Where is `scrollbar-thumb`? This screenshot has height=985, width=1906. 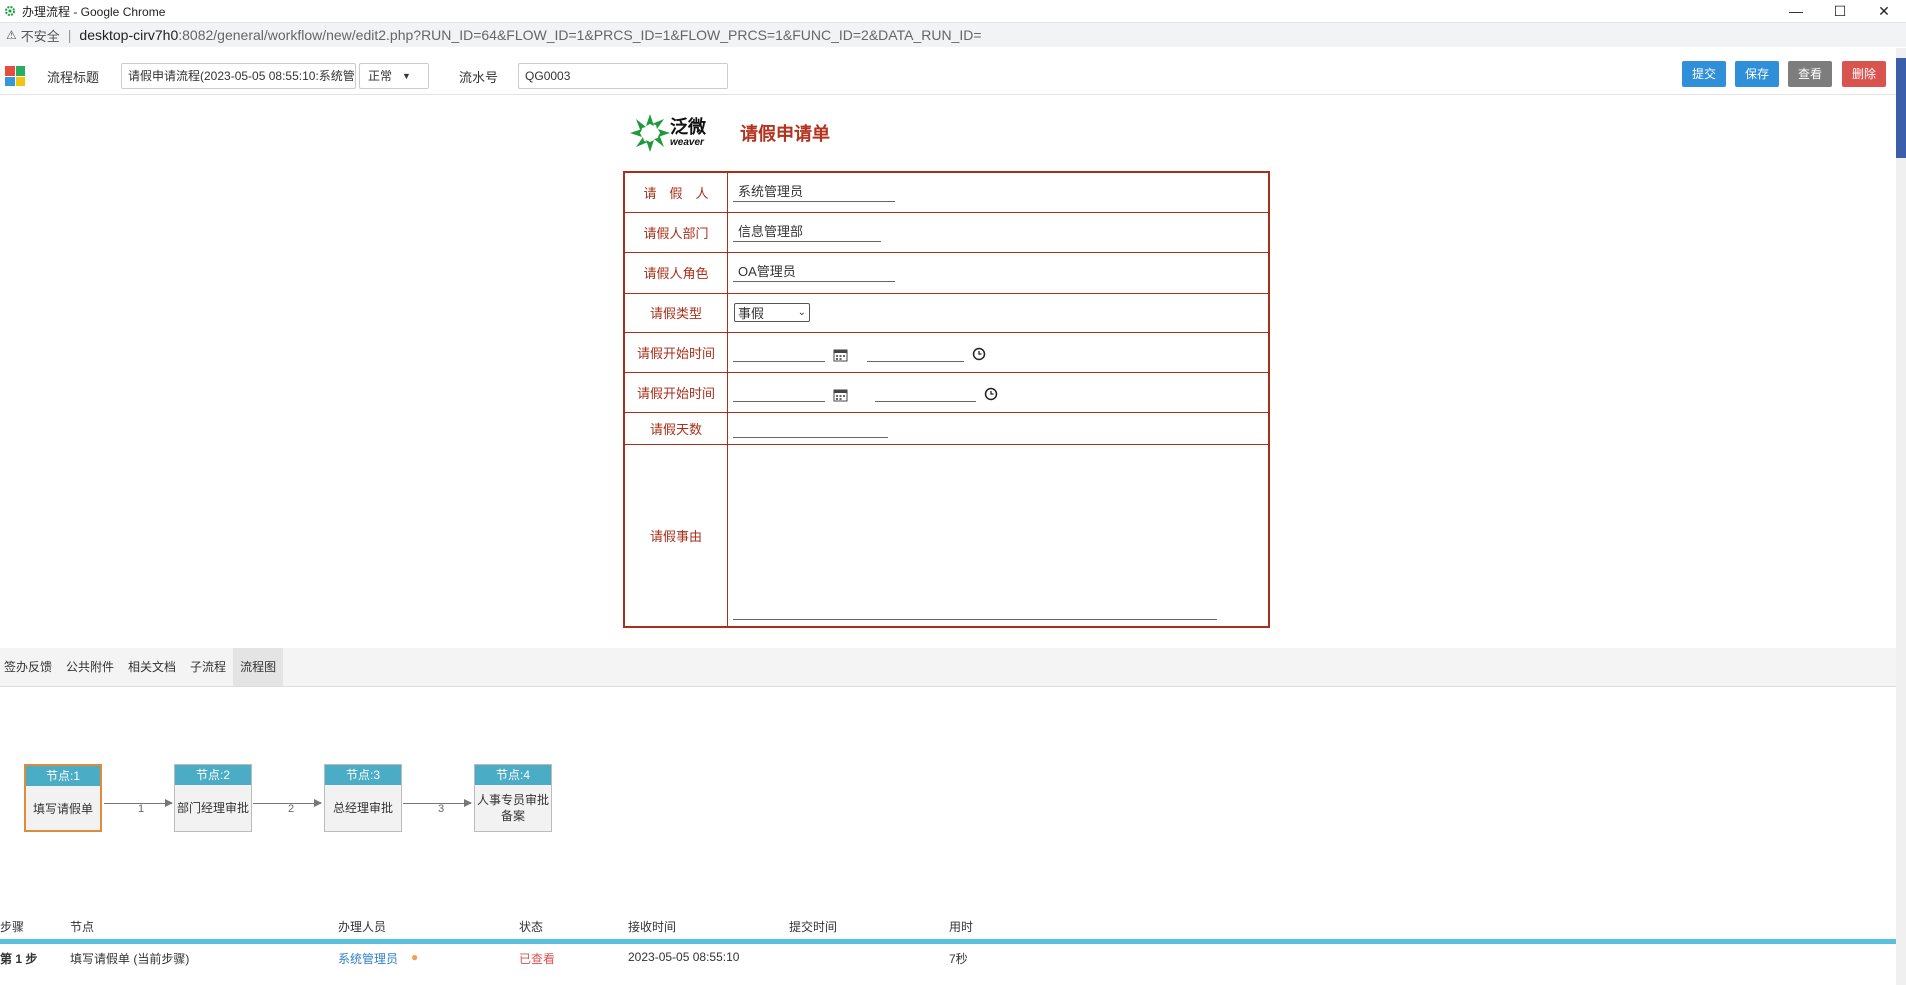 scrollbar-thumb is located at coordinates (1901, 108).